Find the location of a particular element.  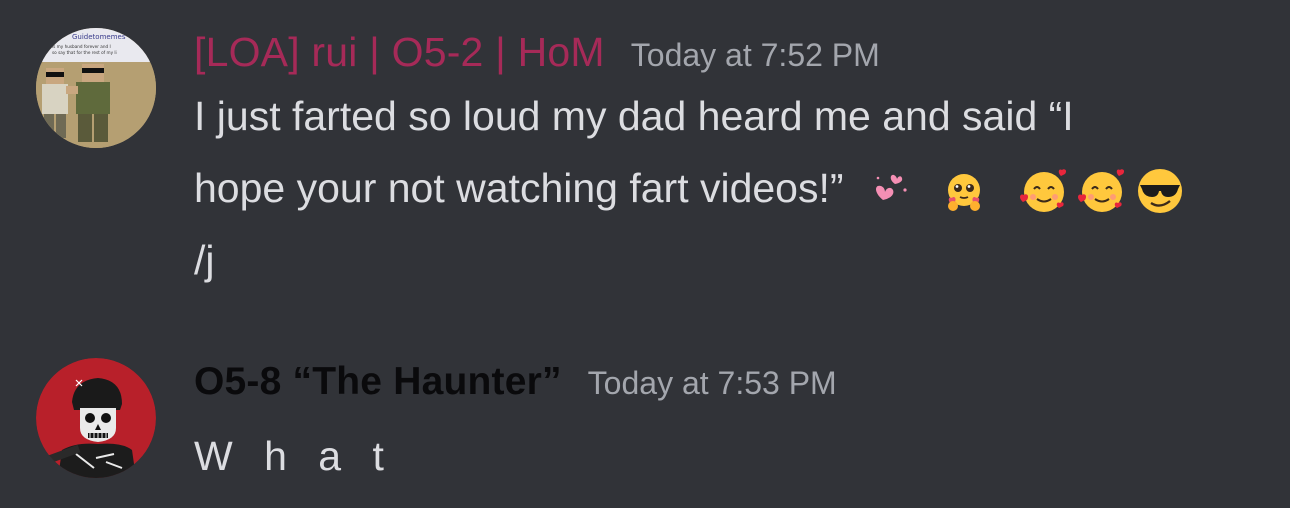

message-header: O5-8 “The Haunter” Today at 7:53 PM is located at coordinates (515, 382).